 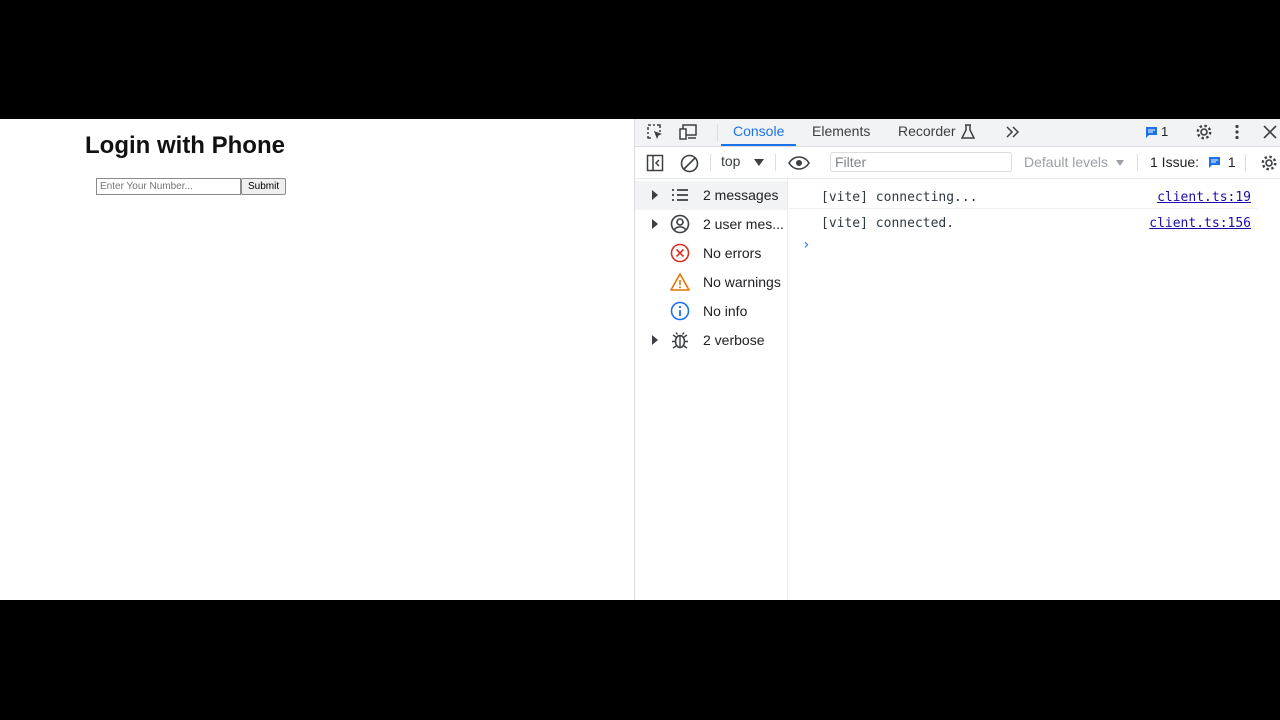 What do you see at coordinates (1165, 131) in the screenshot?
I see `message-badge-count: 1` at bounding box center [1165, 131].